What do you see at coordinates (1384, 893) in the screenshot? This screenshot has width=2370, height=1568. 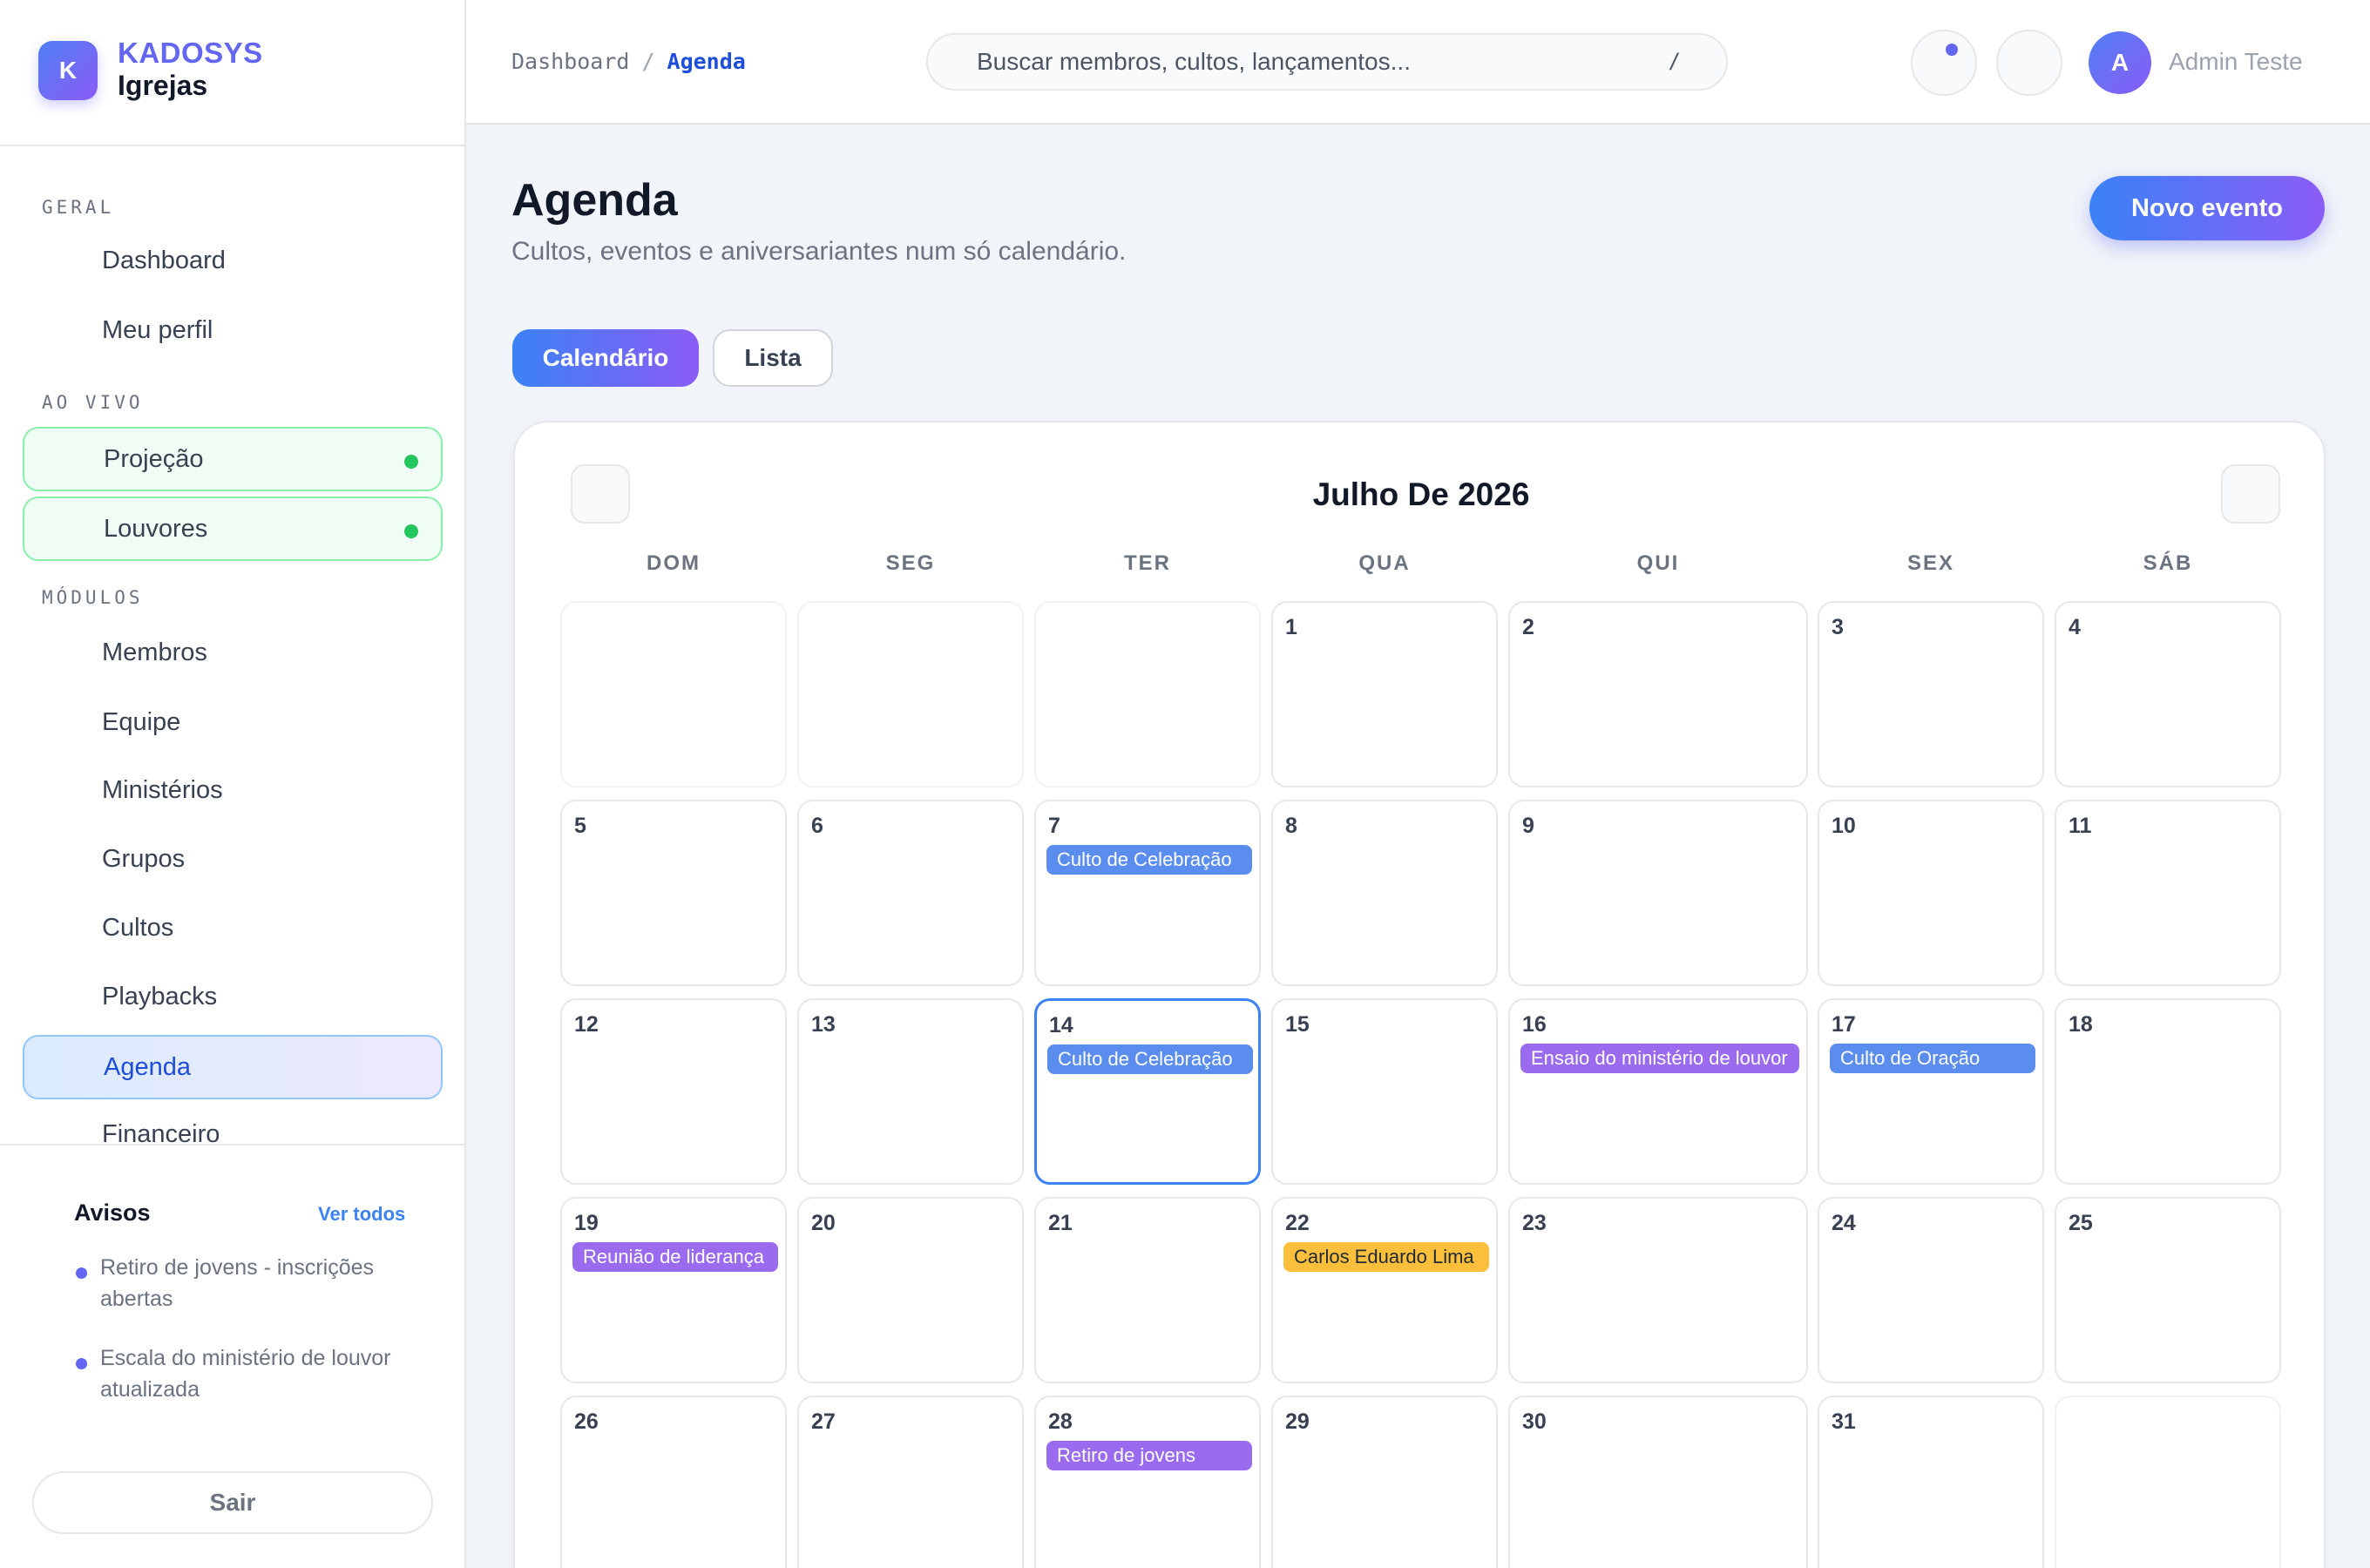 I see `calendar-day-8: 8` at bounding box center [1384, 893].